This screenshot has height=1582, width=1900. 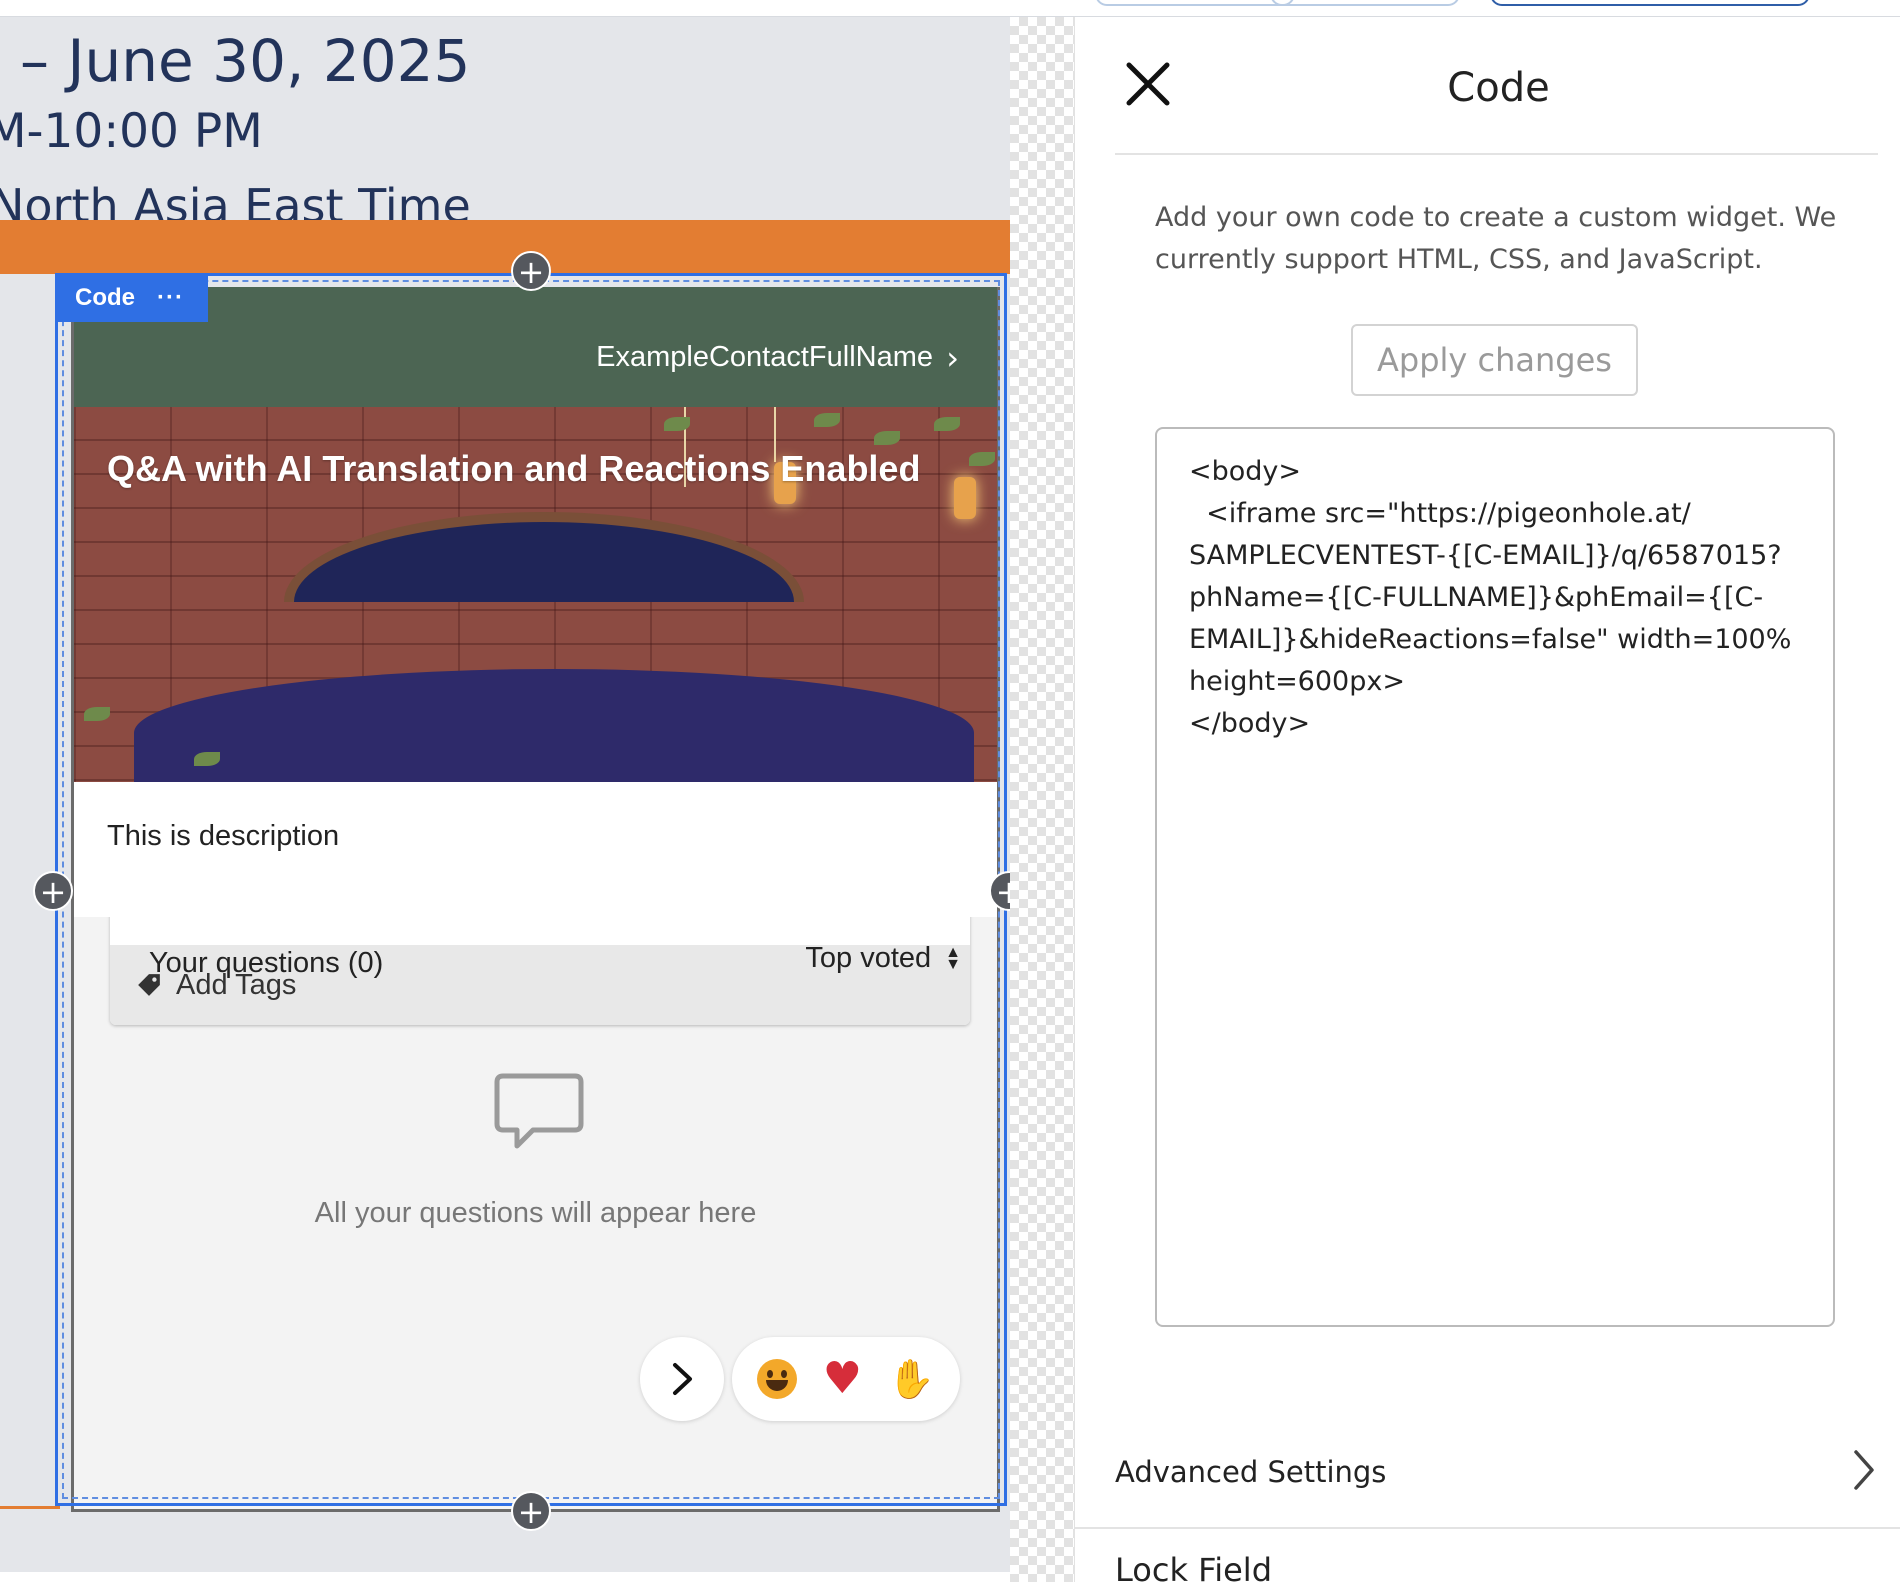 What do you see at coordinates (131, 131) in the screenshot?
I see `event-time: M-10:00 PM` at bounding box center [131, 131].